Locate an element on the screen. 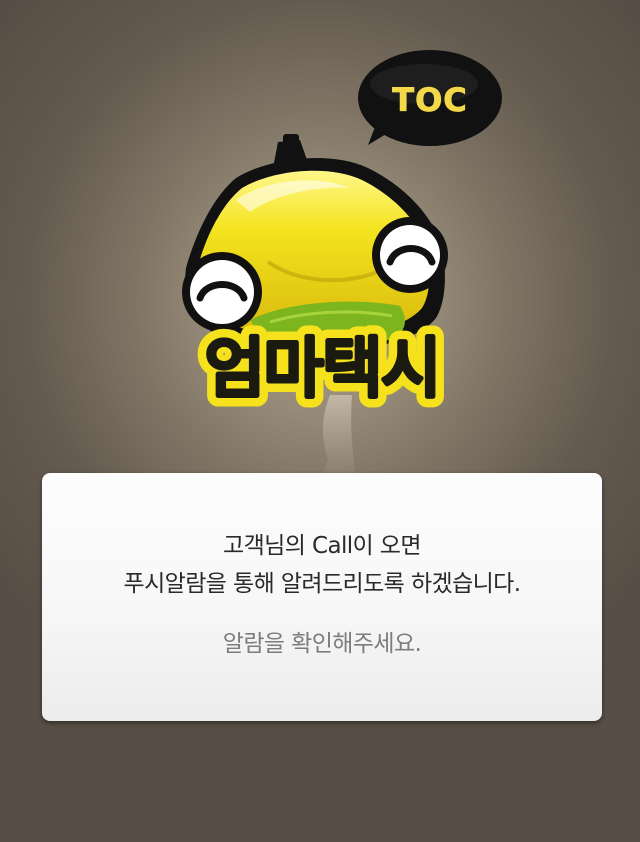 The width and height of the screenshot is (640, 842). dialog-message-line-1: 고객님의 Call이 오면 is located at coordinates (322, 546).